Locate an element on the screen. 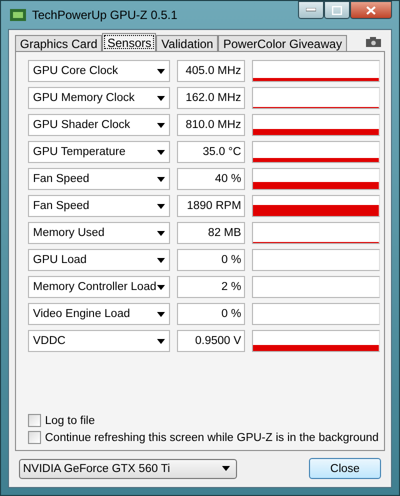 Image resolution: width=400 pixels, height=496 pixels. window-title: TechPowerUp GPU-Z 0.5.1 is located at coordinates (105, 15).